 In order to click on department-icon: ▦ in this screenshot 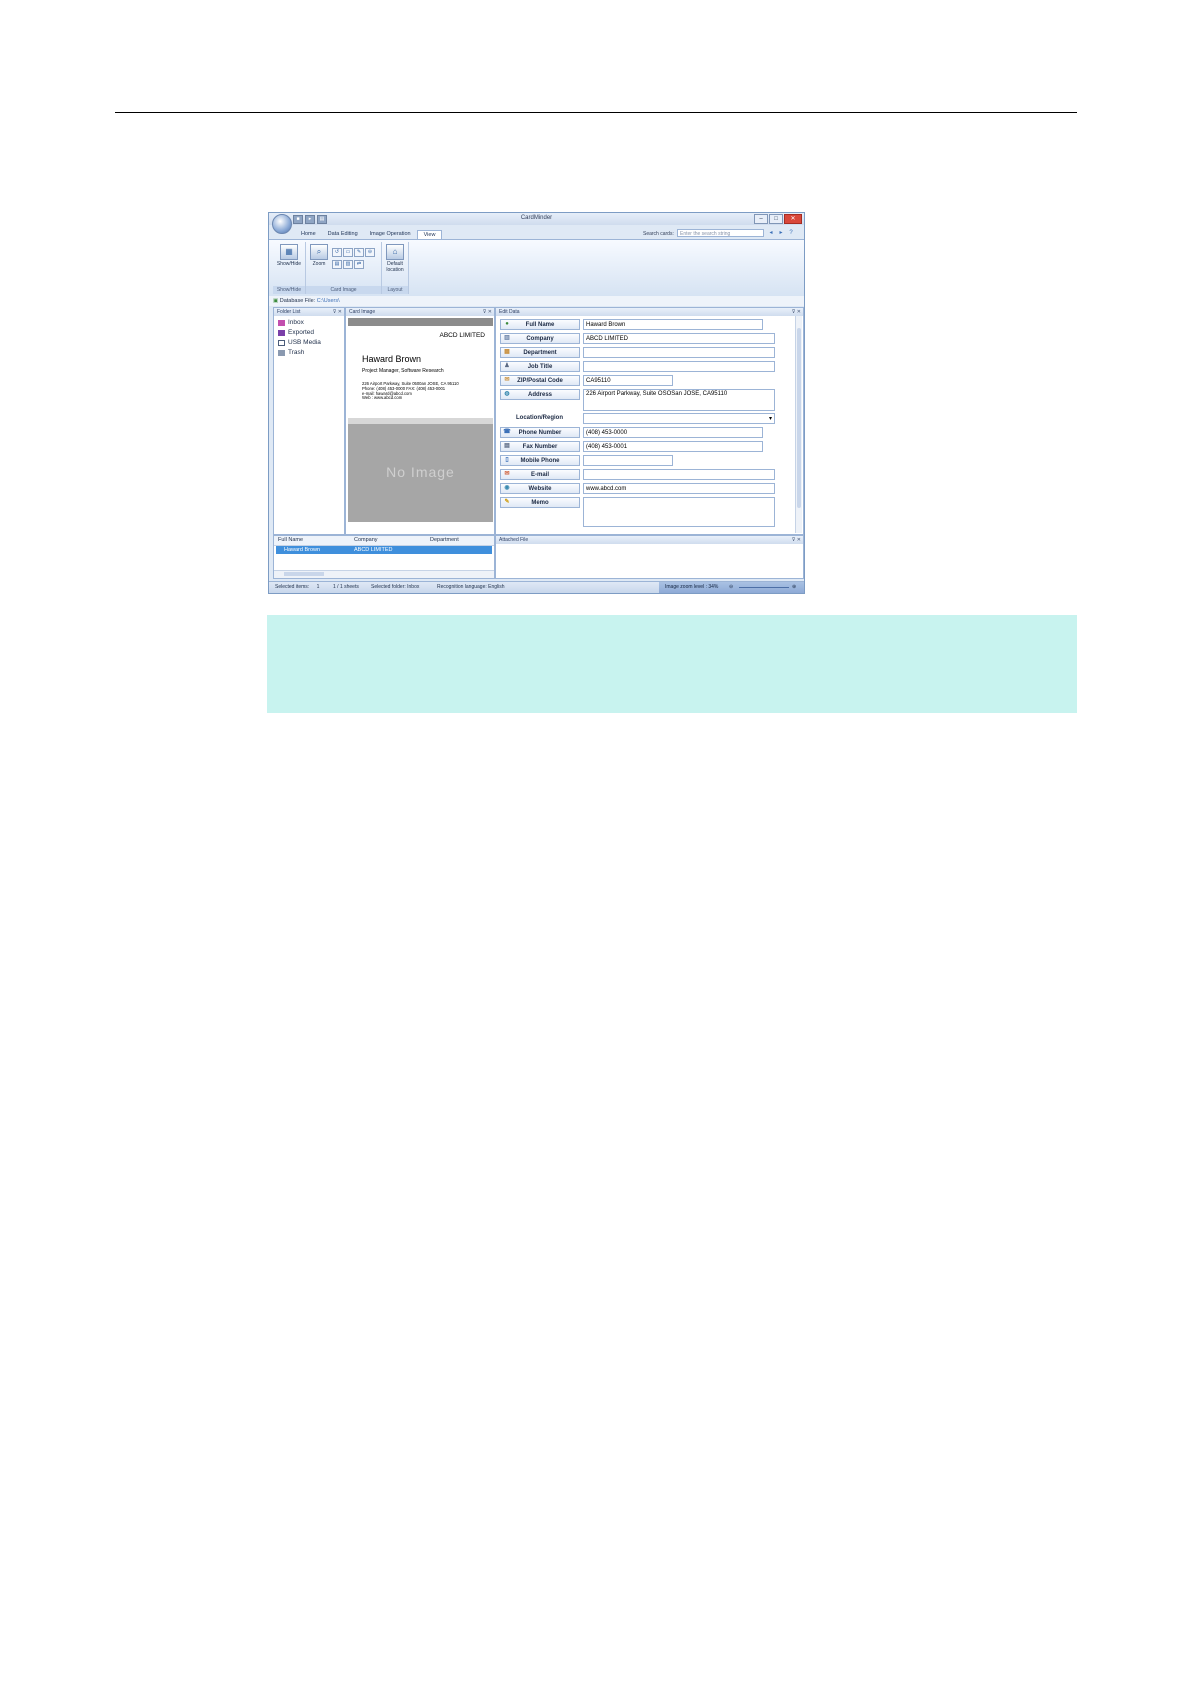, I will do `click(507, 352)`.